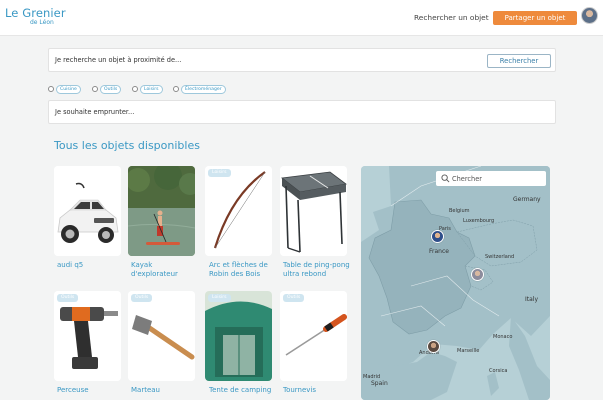 This screenshot has width=603, height=400. I want to click on item-card-tente: Loisirs, so click(238, 336).